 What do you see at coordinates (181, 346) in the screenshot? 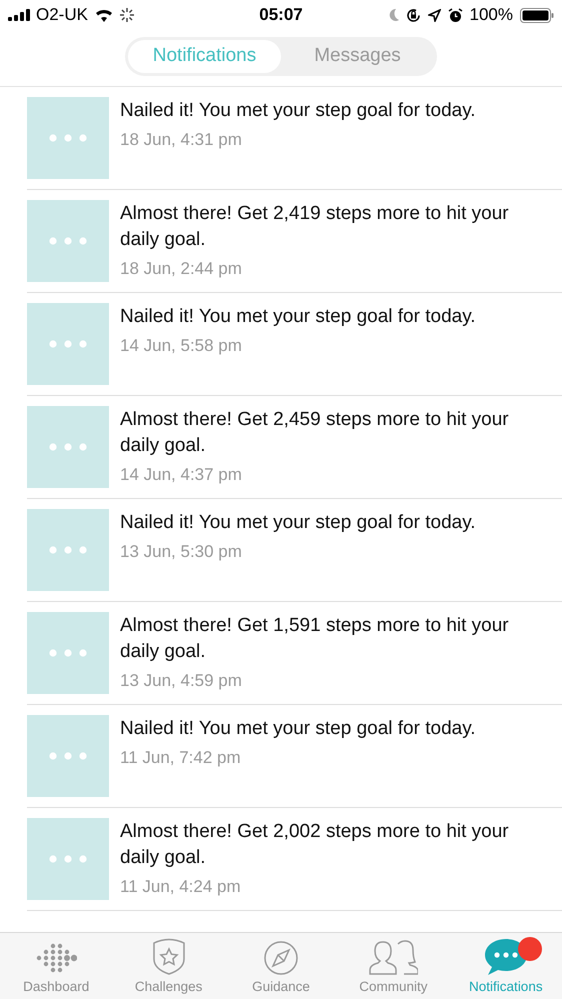
I see `notification-time: 14 Jun, 5:58 pm` at bounding box center [181, 346].